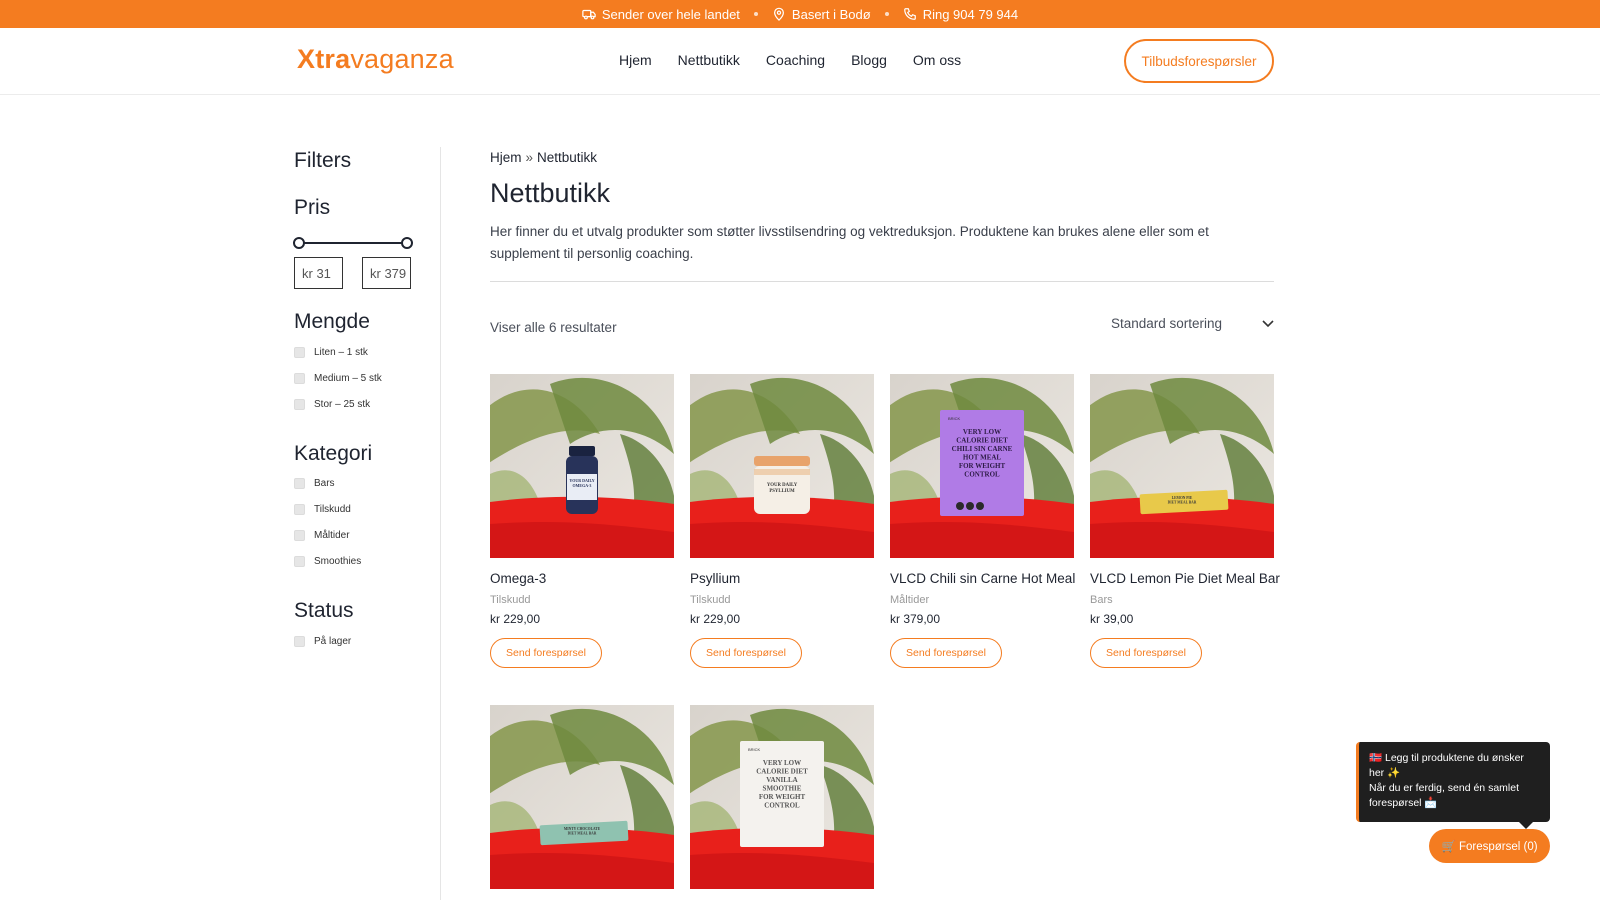 The image size is (1600, 900). What do you see at coordinates (782, 578) in the screenshot?
I see `product-name: Psyllium` at bounding box center [782, 578].